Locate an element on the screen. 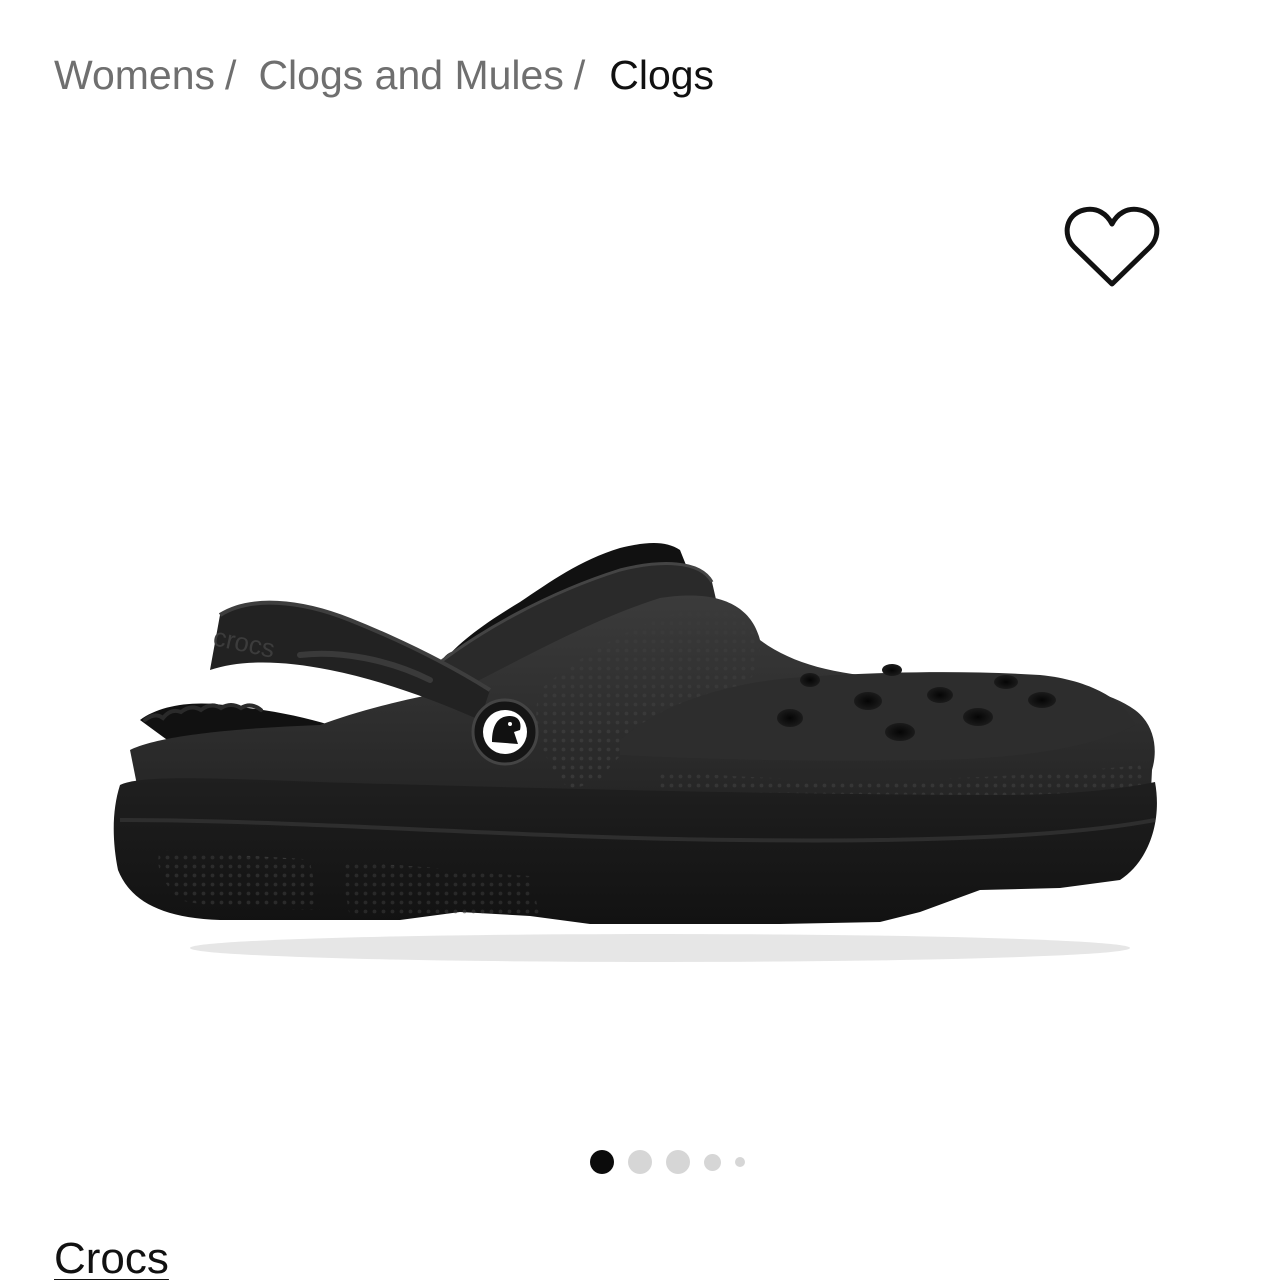 The width and height of the screenshot is (1280, 1280). breadcrumb-link-clogs-and-mules: Clogs and Mules is located at coordinates (410, 75).